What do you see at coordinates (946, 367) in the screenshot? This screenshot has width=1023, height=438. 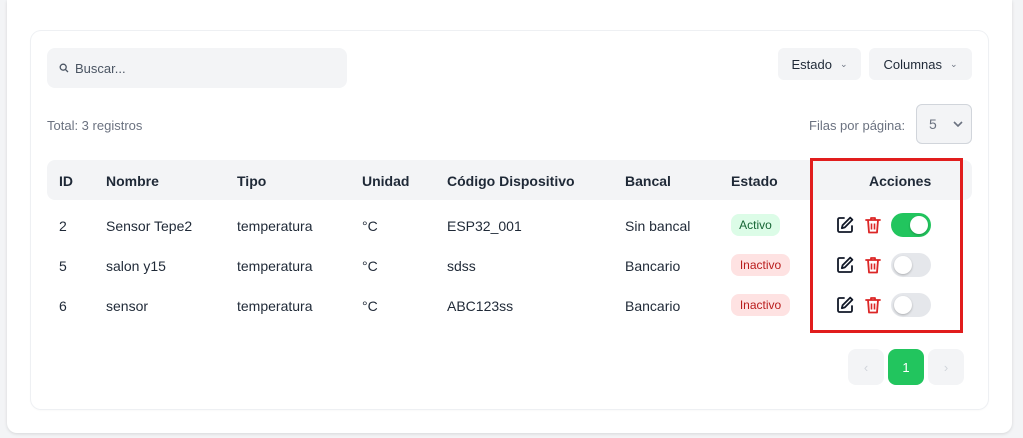 I see `next-page-button: ›` at bounding box center [946, 367].